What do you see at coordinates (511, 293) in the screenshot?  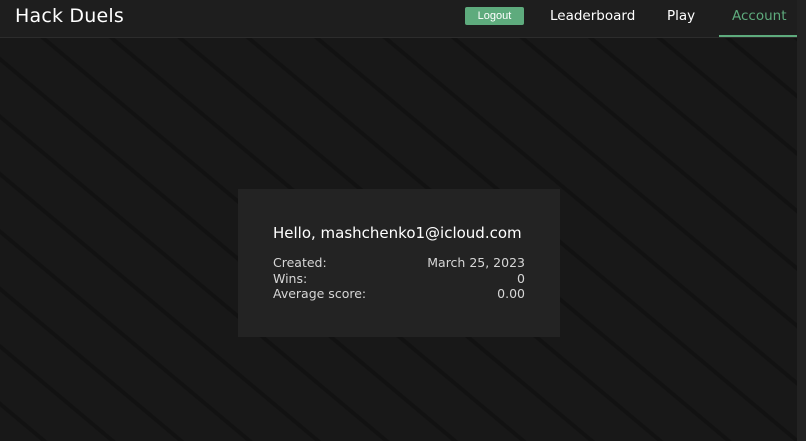 I see `stat-value-average-score: 0.00` at bounding box center [511, 293].